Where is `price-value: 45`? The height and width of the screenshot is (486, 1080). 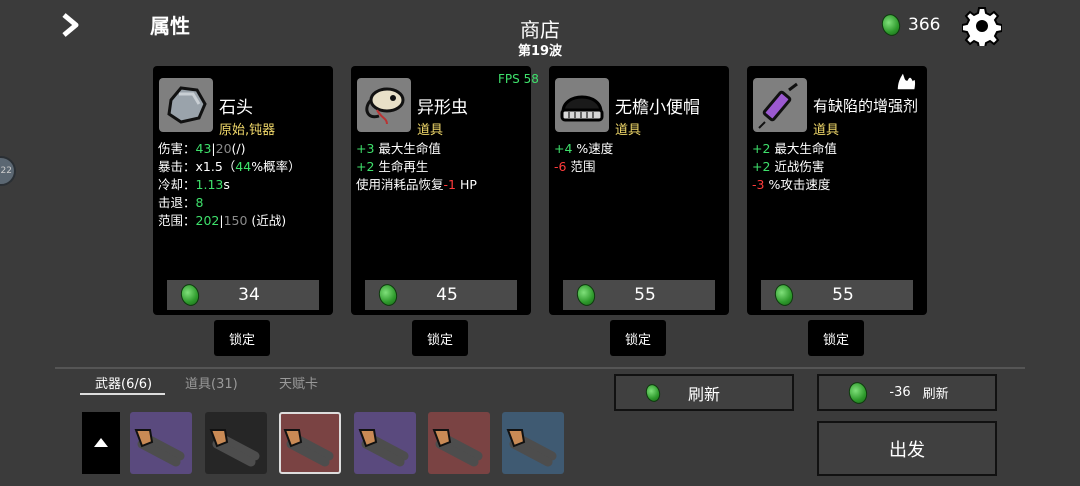 price-value: 45 is located at coordinates (447, 295).